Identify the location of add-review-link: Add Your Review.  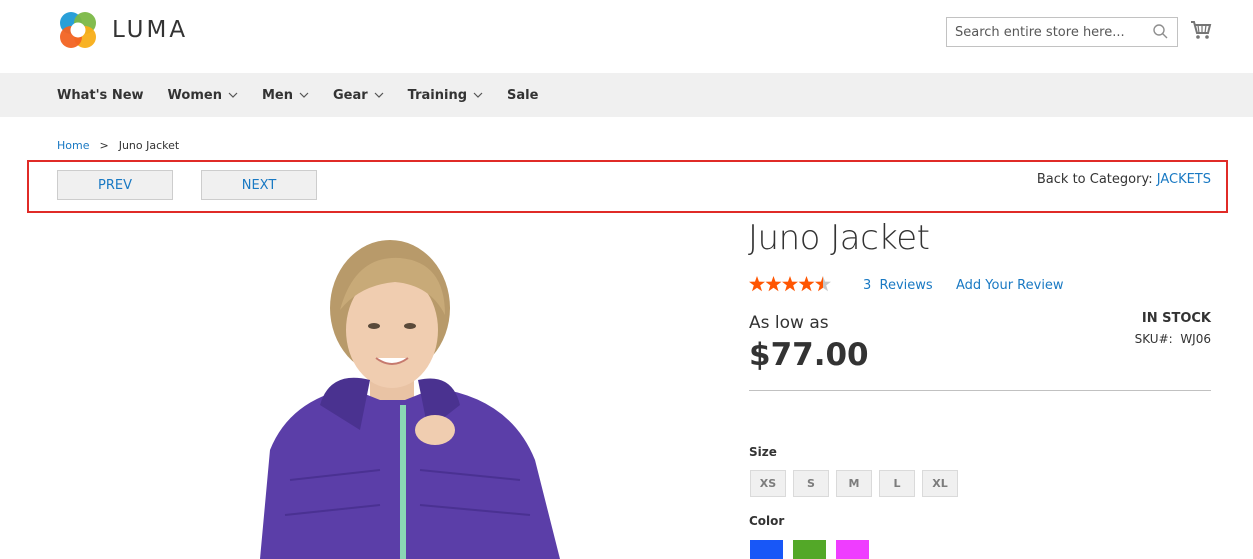
(1010, 285).